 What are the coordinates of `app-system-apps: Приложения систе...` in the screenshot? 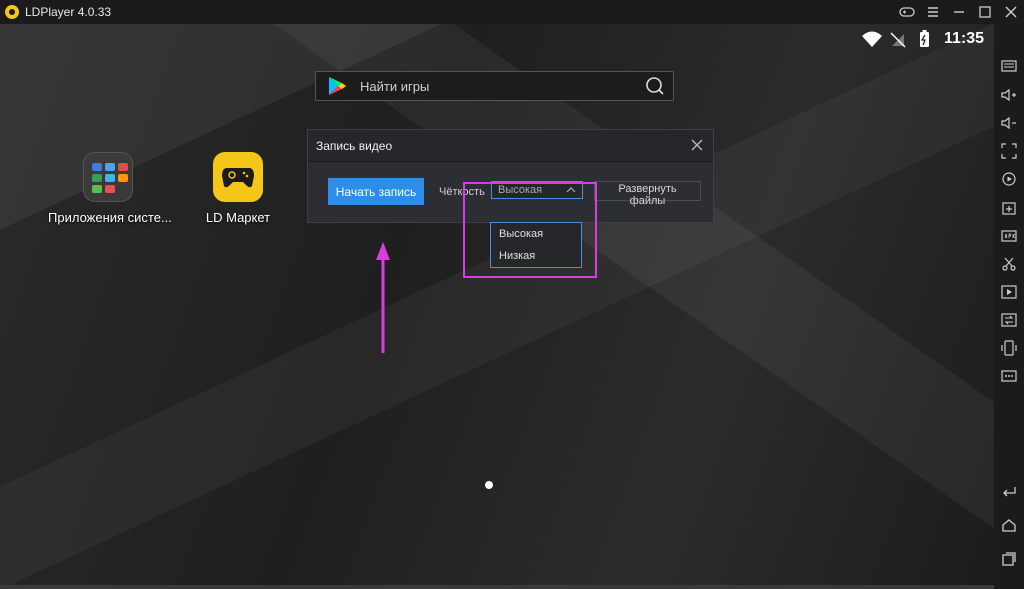 It's located at (110, 188).